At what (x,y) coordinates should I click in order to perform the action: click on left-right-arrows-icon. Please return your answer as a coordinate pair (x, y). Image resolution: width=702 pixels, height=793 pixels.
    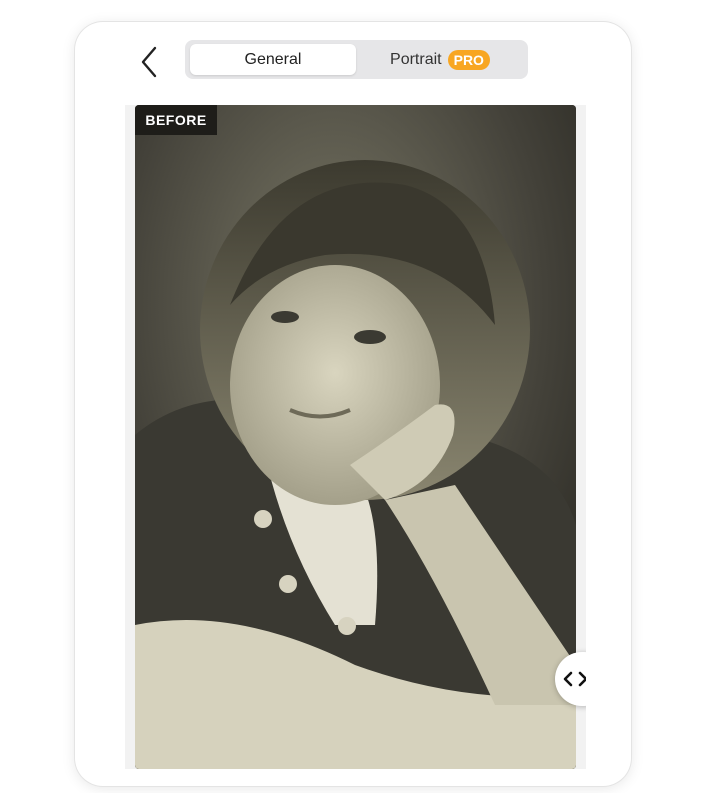
    Looking at the image, I should click on (574, 679).